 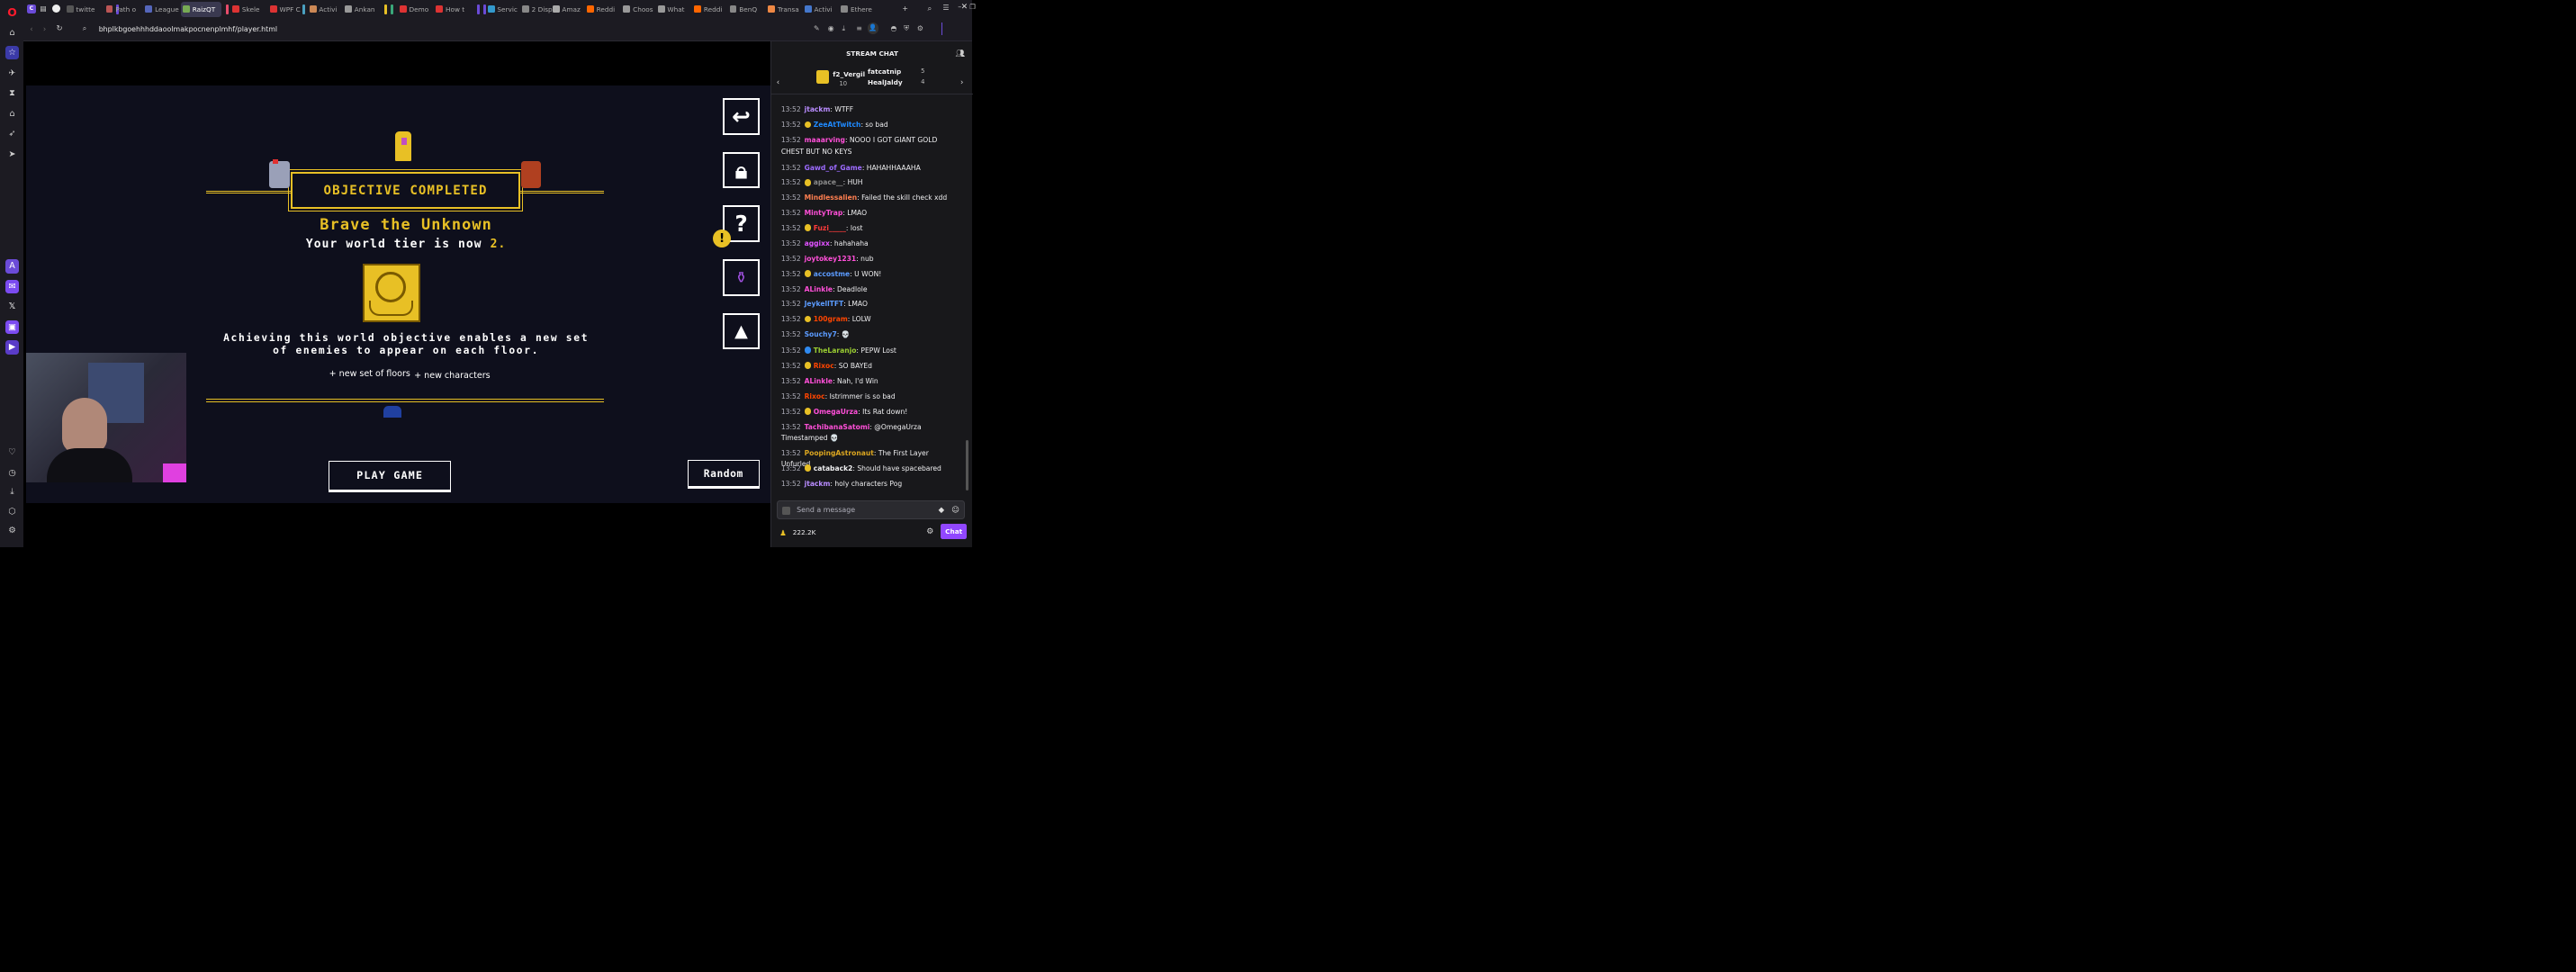 What do you see at coordinates (43, 8) in the screenshot?
I see `file-icon: ▤` at bounding box center [43, 8].